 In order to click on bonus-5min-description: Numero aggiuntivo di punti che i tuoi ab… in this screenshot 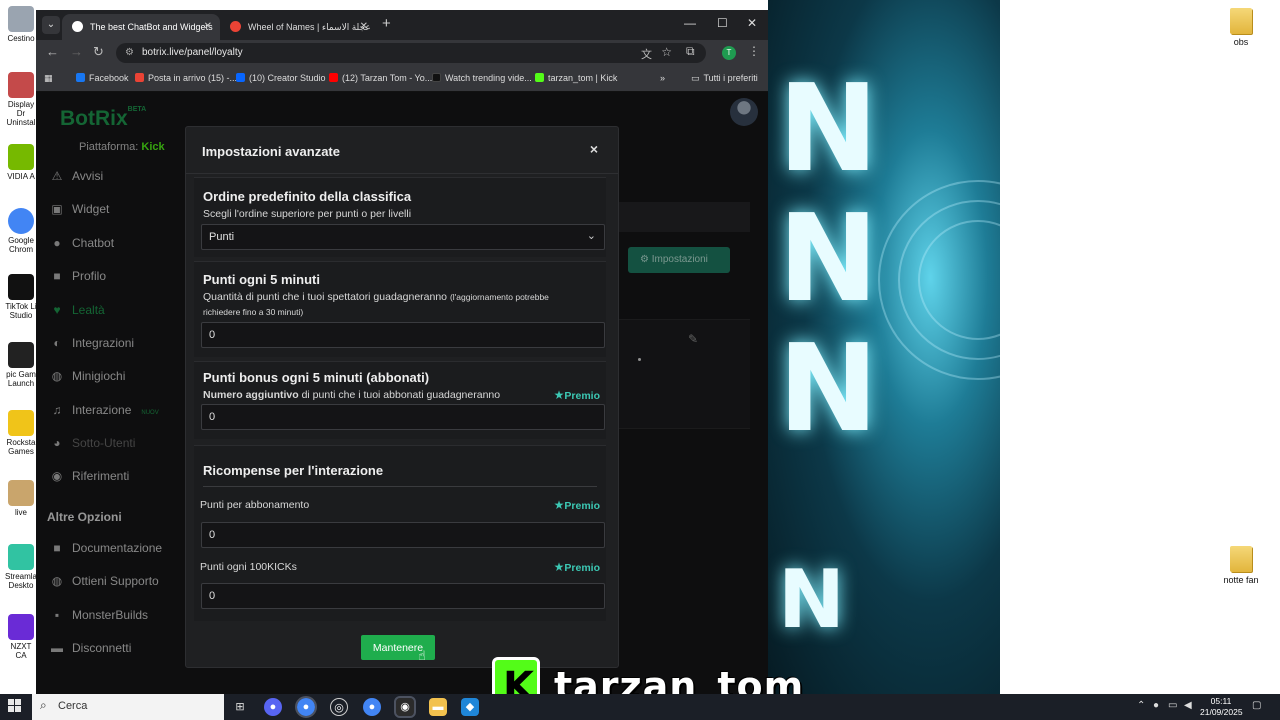, I will do `click(351, 395)`.